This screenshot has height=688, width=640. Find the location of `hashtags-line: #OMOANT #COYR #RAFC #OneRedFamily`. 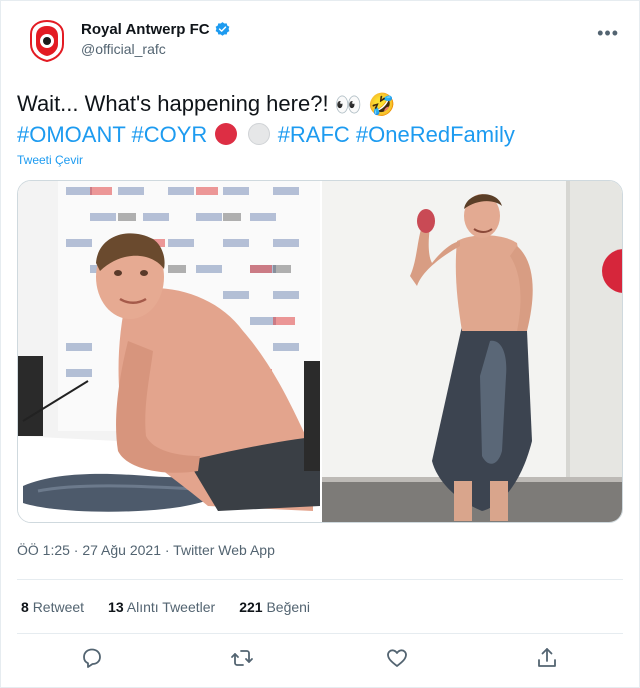

hashtags-line: #OMOANT #COYR #RAFC #OneRedFamily is located at coordinates (320, 135).